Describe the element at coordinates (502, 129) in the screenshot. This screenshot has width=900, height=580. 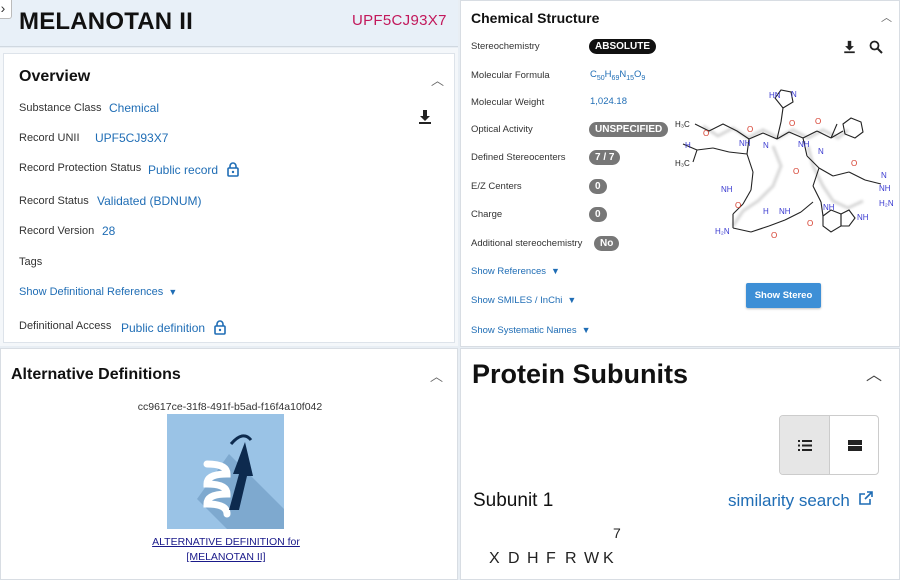
I see `optical-activity-label: Optical Activity` at that location.